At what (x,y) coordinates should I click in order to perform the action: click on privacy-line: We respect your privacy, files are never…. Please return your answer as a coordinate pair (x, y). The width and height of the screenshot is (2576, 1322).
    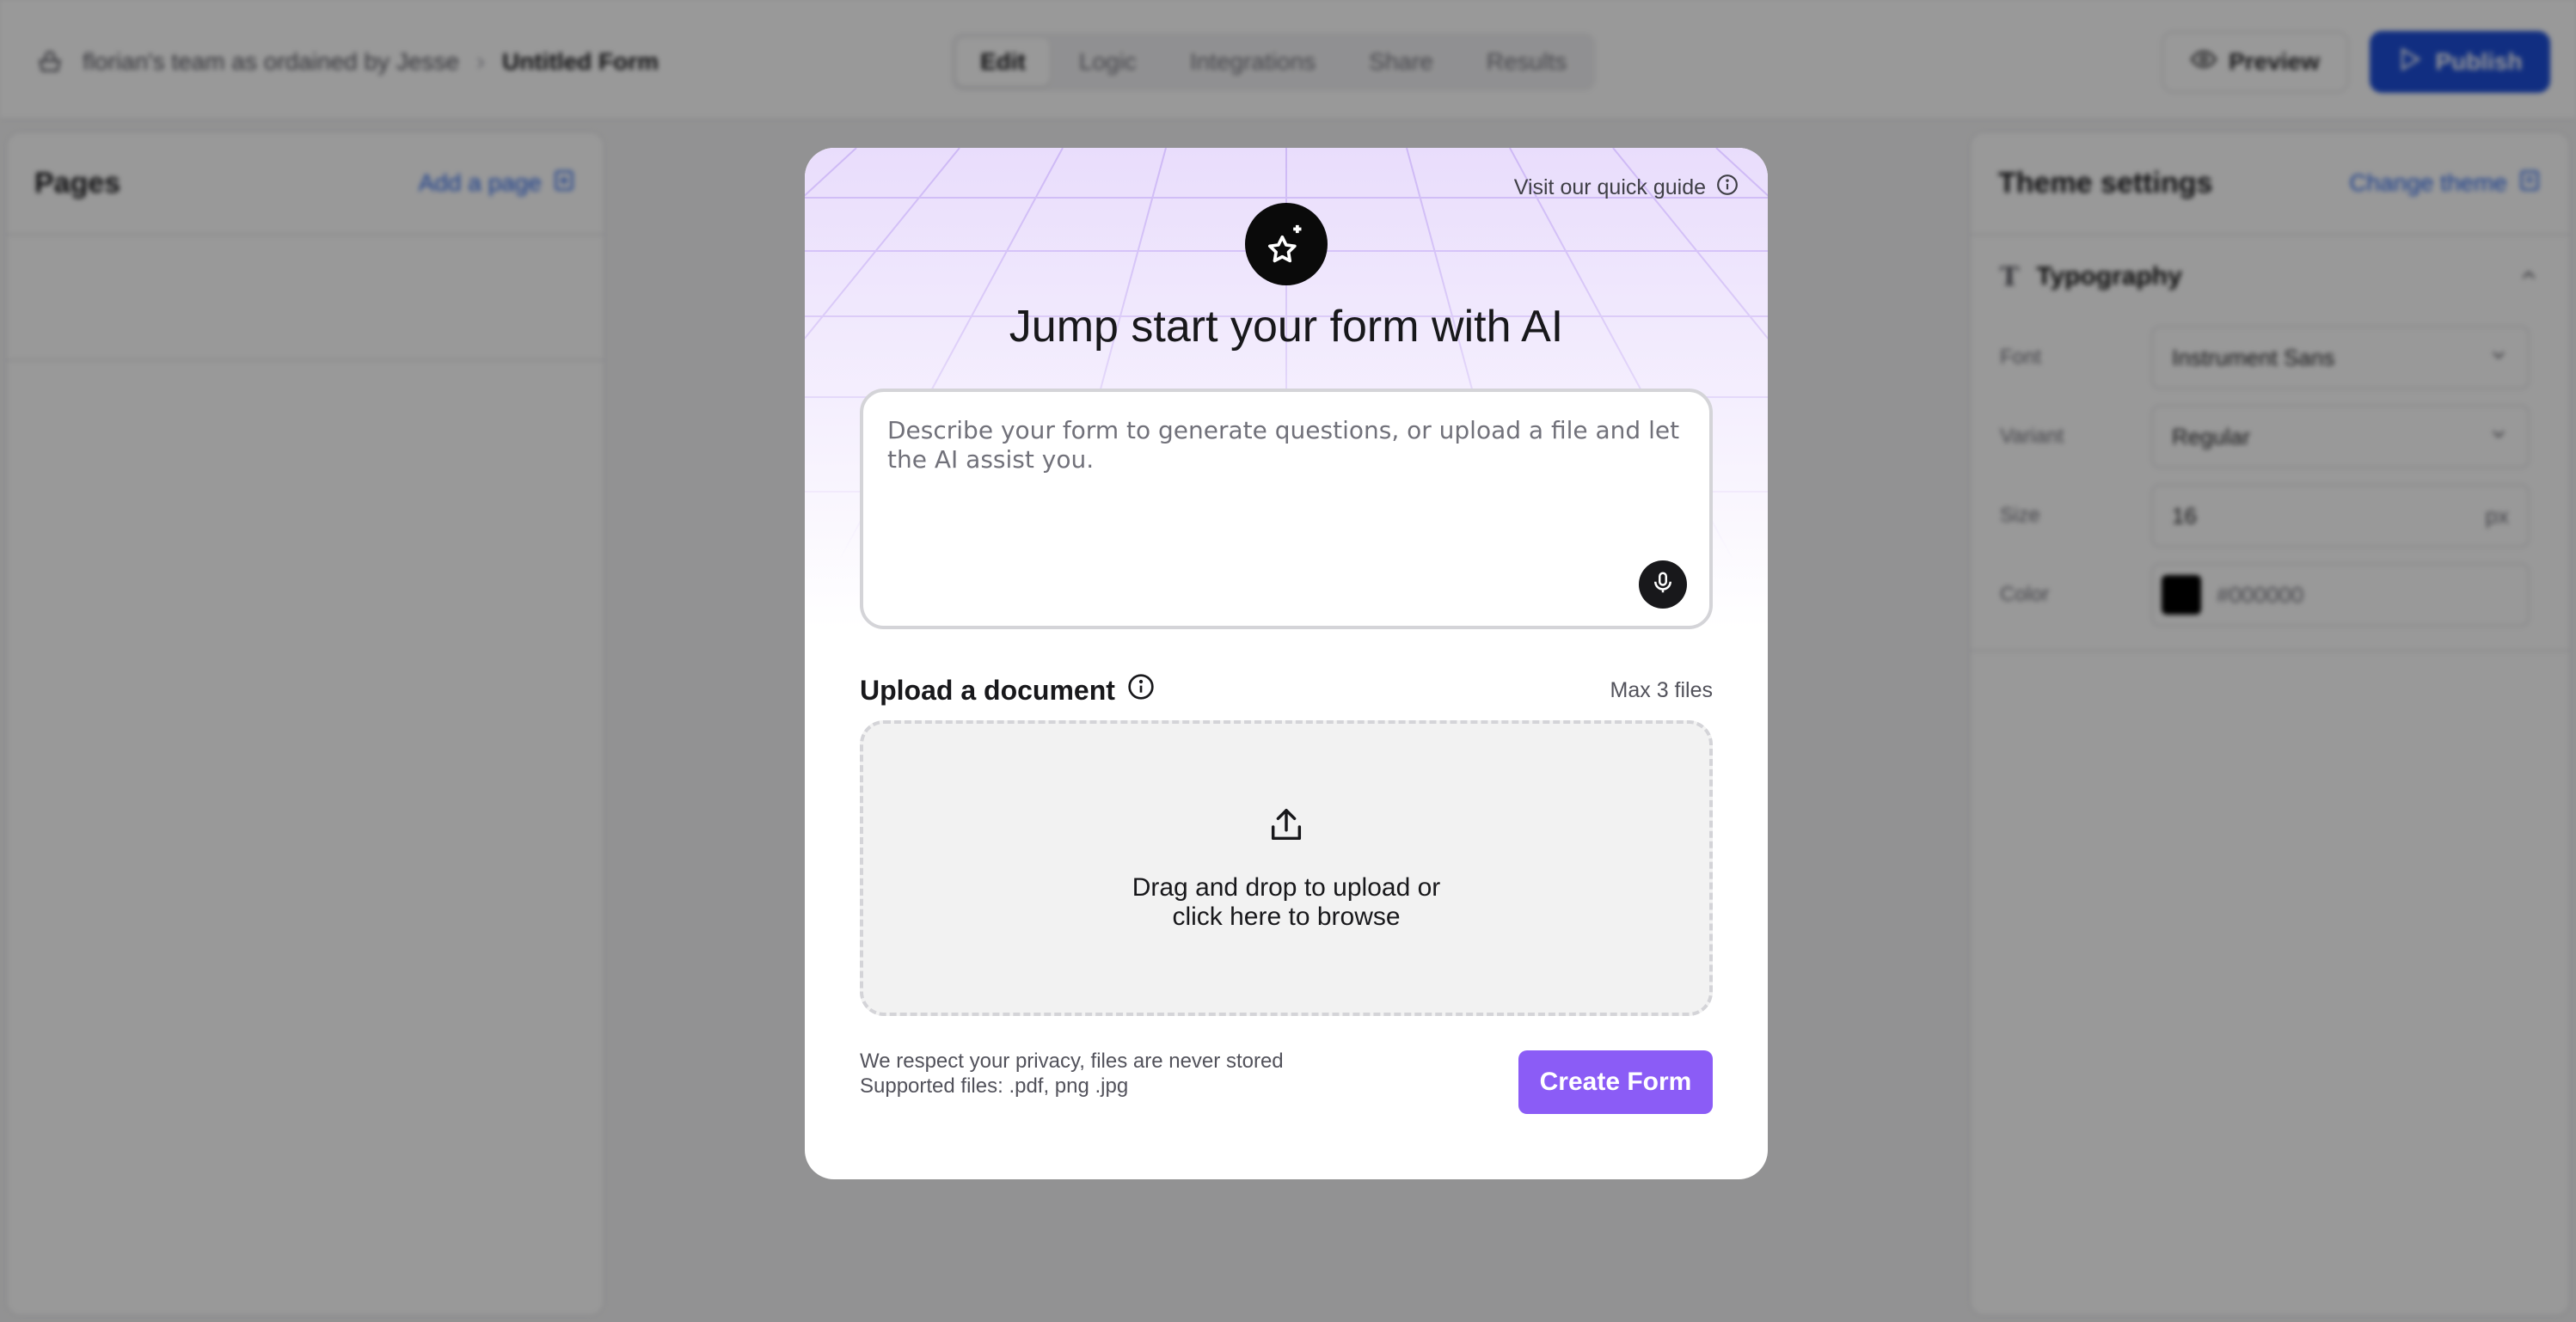
    Looking at the image, I should click on (1072, 1061).